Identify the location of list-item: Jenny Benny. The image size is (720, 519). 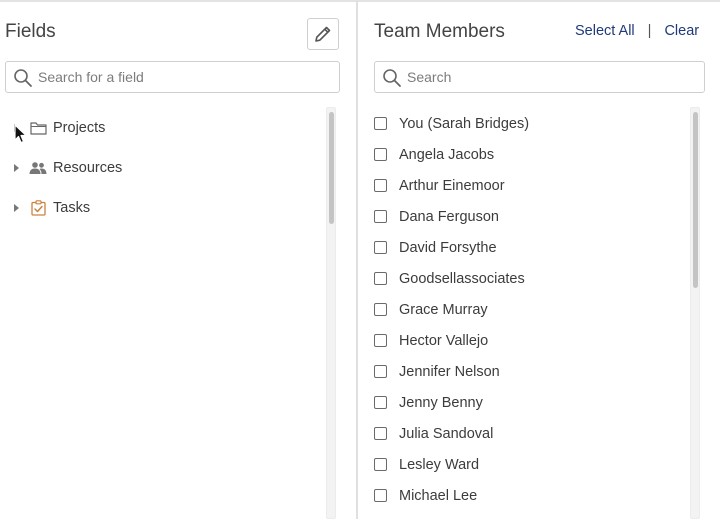
(529, 402).